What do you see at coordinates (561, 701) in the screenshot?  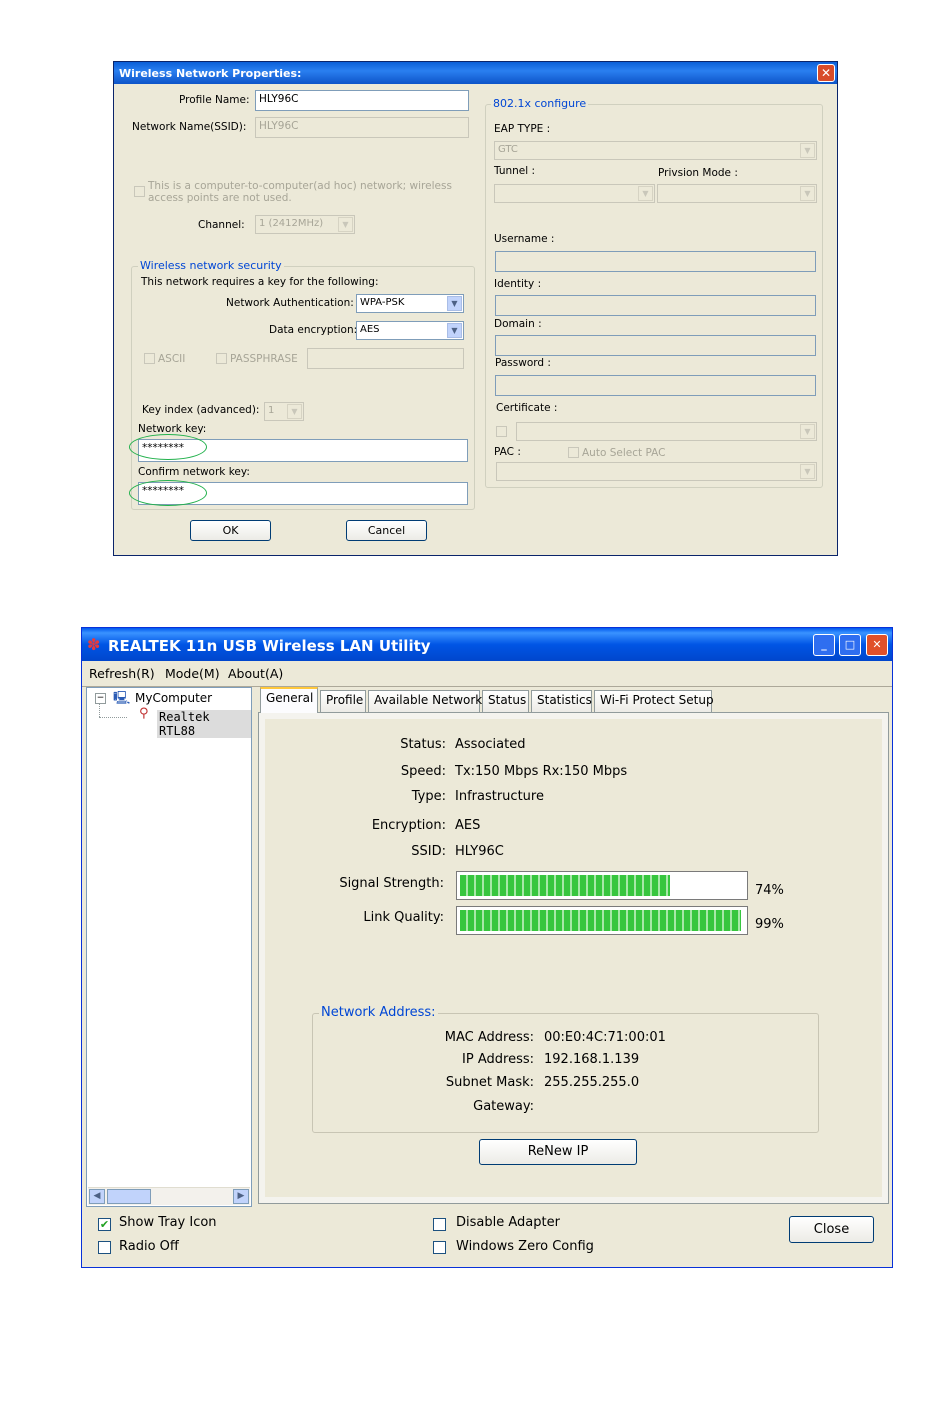 I see `tab-statistics: Statistics` at bounding box center [561, 701].